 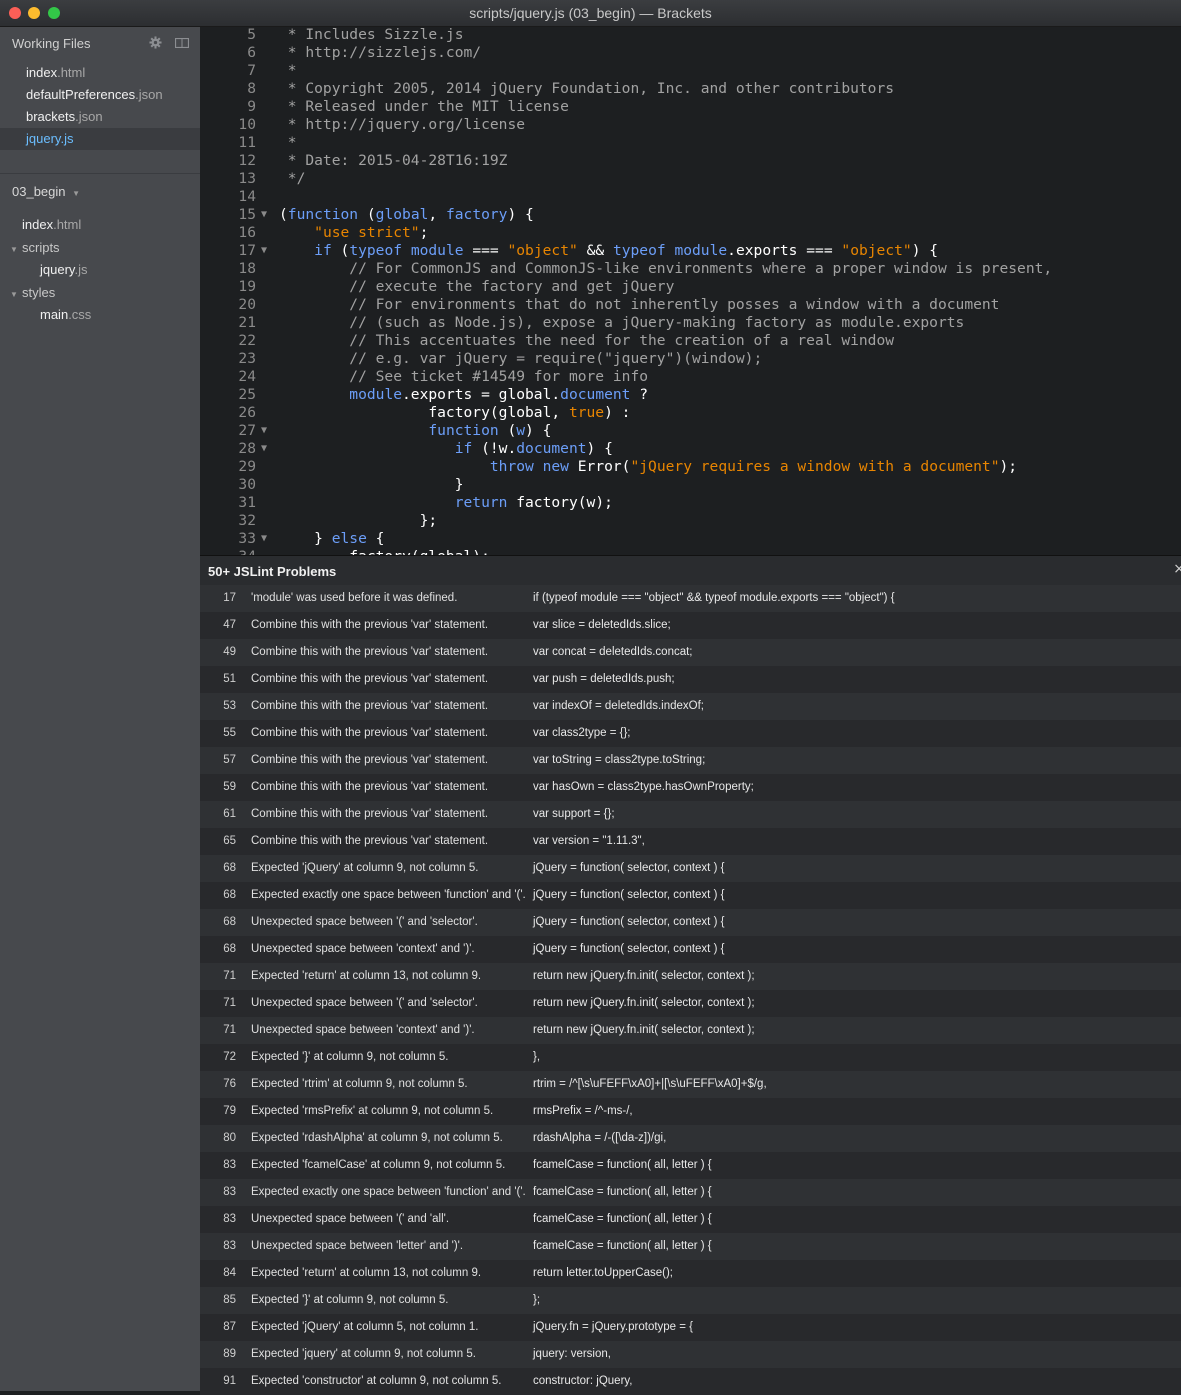 What do you see at coordinates (51, 225) in the screenshot?
I see `tree-file: index.html` at bounding box center [51, 225].